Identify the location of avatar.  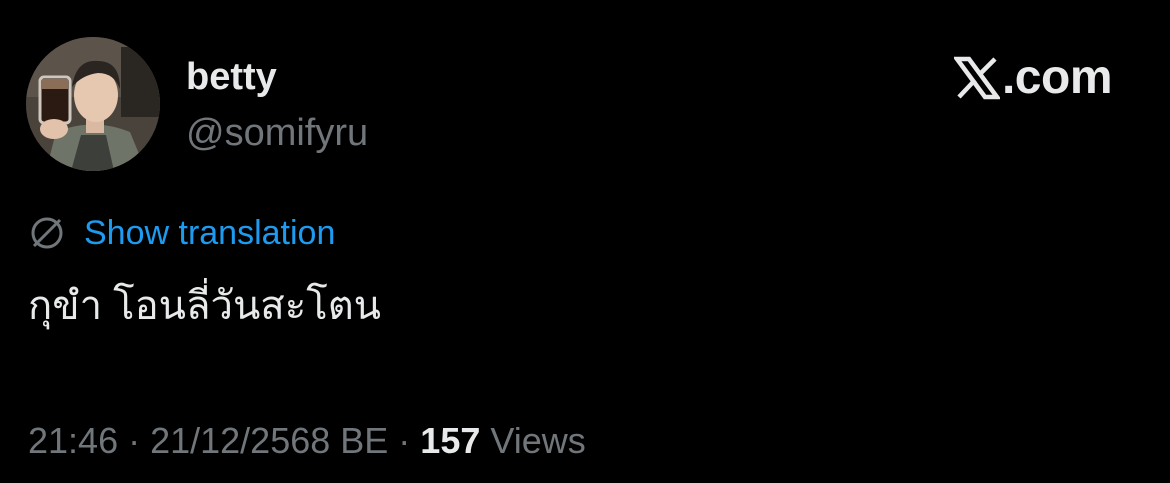
(93, 104).